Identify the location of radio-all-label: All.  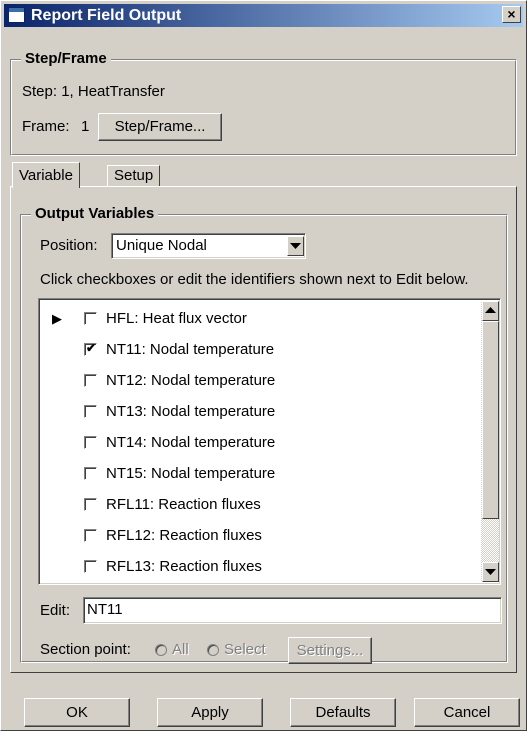
(180, 649).